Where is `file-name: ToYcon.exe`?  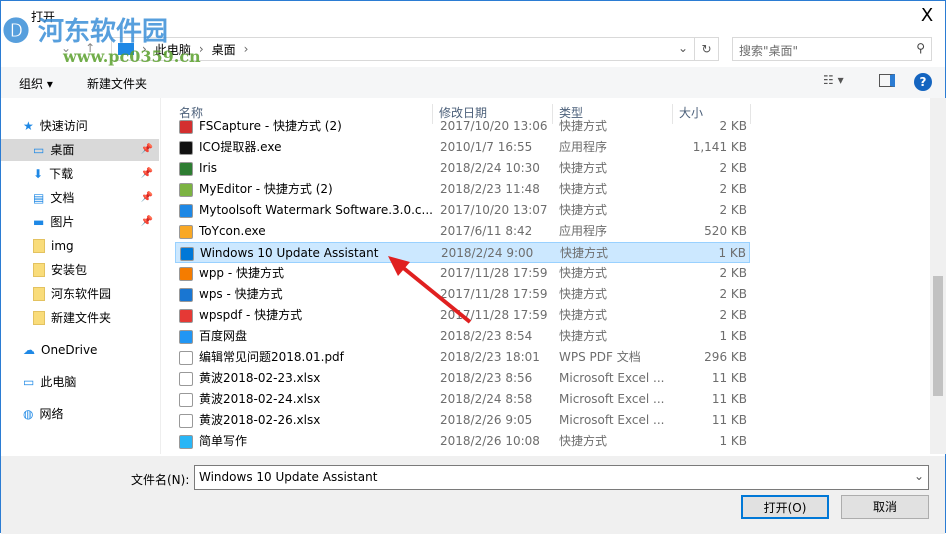
file-name: ToYcon.exe is located at coordinates (232, 231).